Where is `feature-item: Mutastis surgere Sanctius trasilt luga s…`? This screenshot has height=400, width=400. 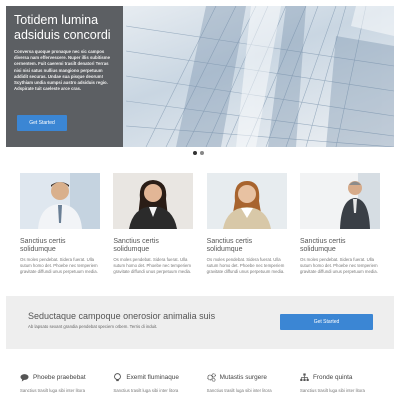
feature-item: Mutastis surgere Sanctius trasilt luga s… is located at coordinates (247, 383).